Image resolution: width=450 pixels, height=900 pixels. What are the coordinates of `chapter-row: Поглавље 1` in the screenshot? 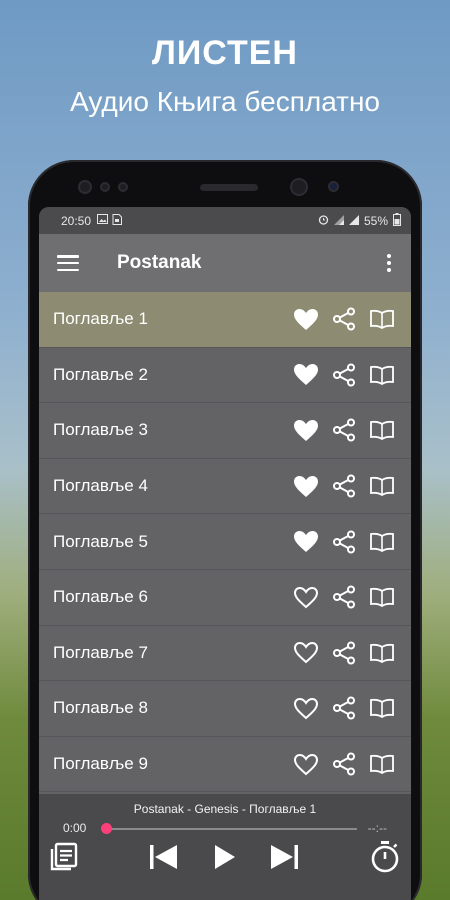 It's located at (225, 320).